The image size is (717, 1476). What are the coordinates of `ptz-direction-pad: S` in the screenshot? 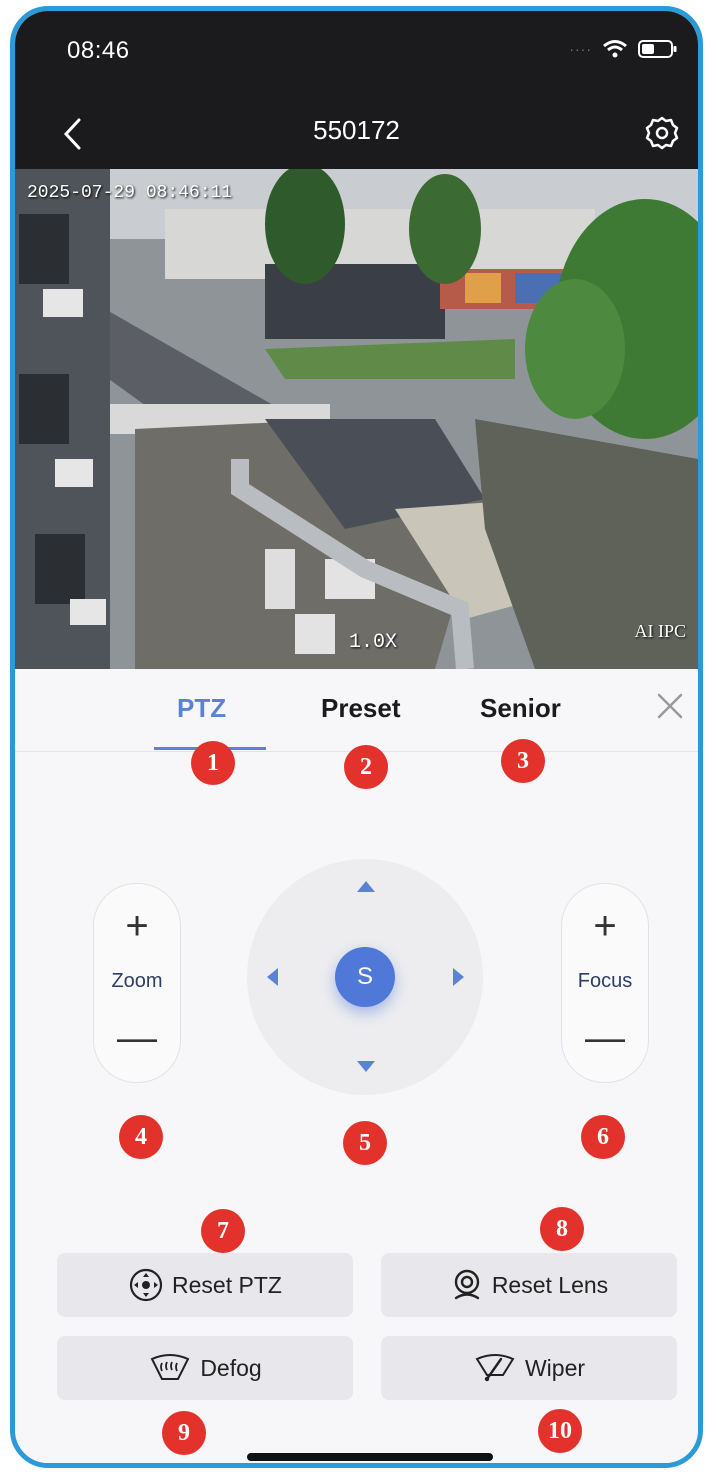 It's located at (365, 977).